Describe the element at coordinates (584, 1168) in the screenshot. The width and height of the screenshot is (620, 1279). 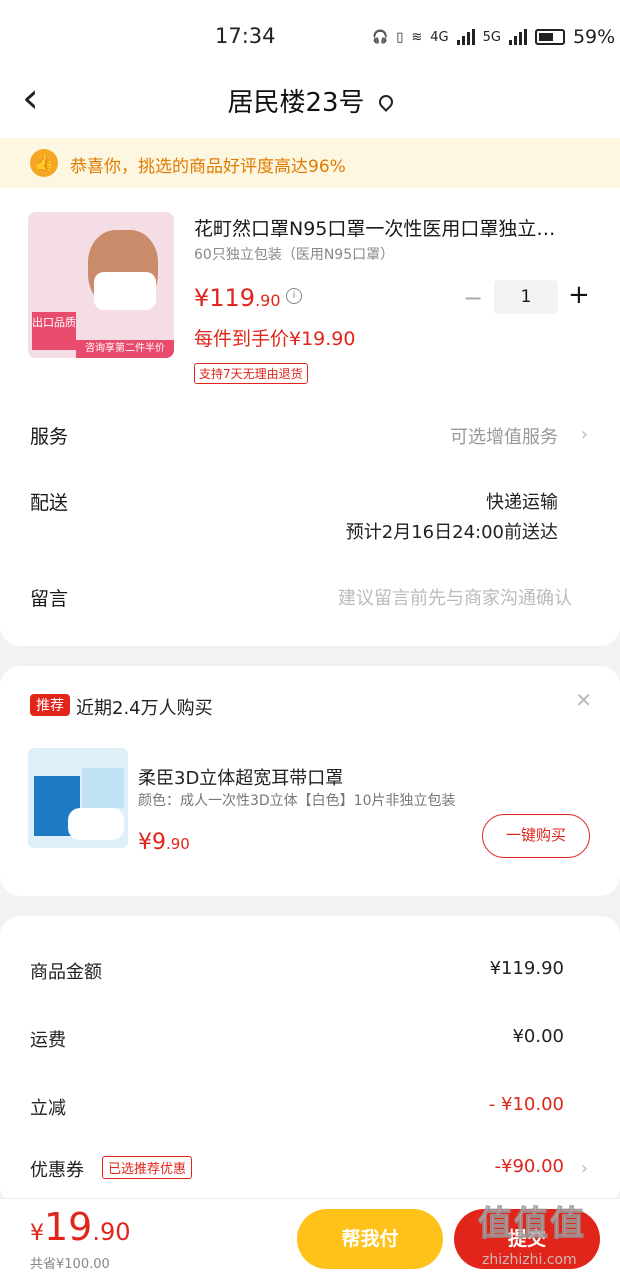
I see `coupon-chevron-icon: ›` at that location.